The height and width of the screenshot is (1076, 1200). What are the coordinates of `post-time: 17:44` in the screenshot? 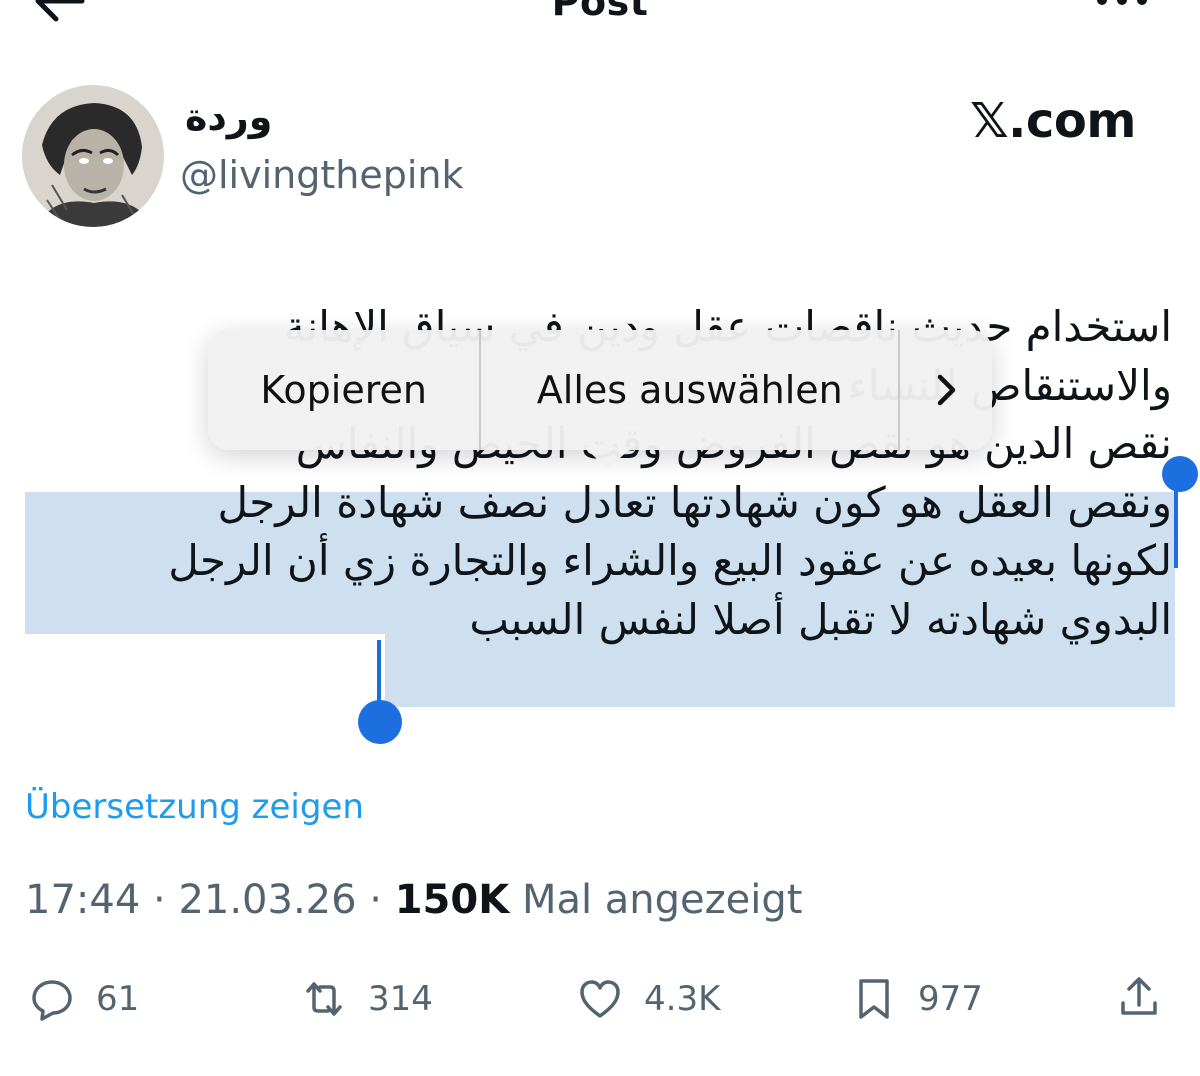 It's located at (83, 900).